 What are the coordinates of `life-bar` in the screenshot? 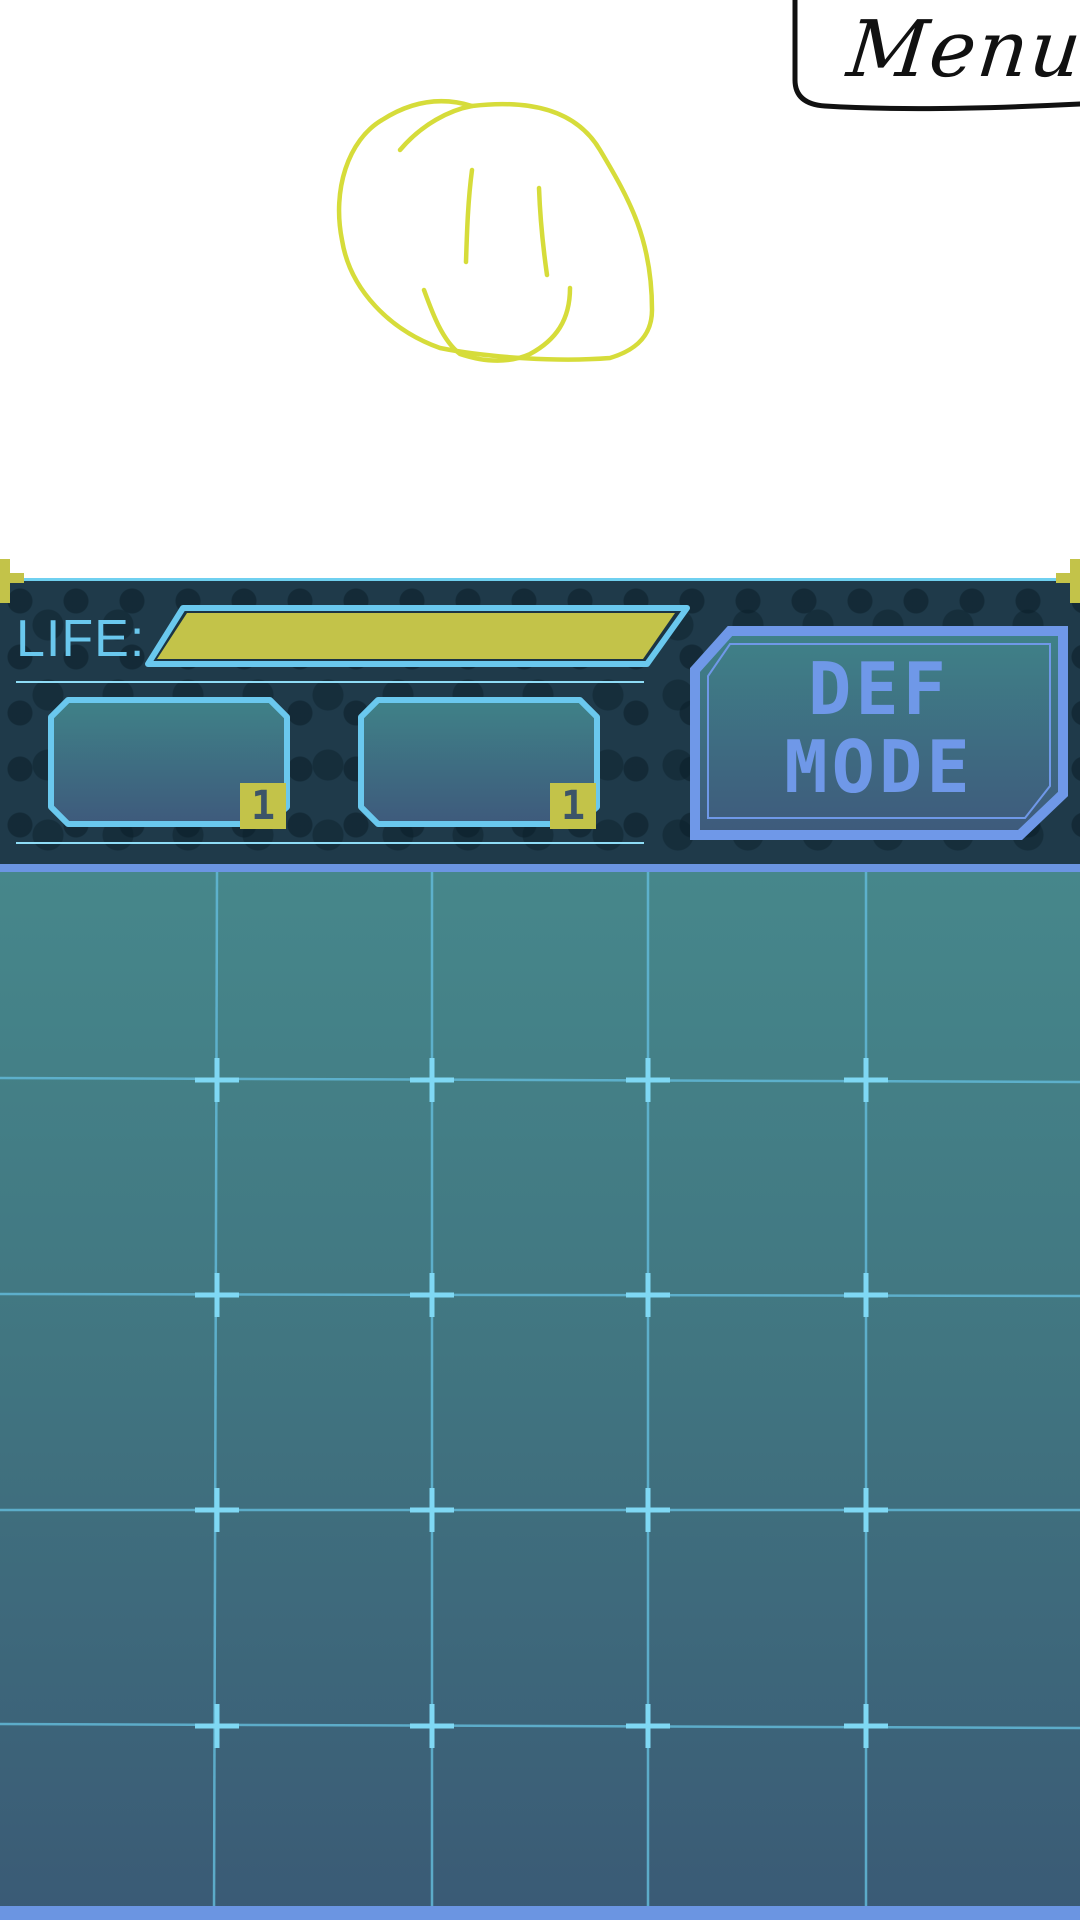 It's located at (417, 636).